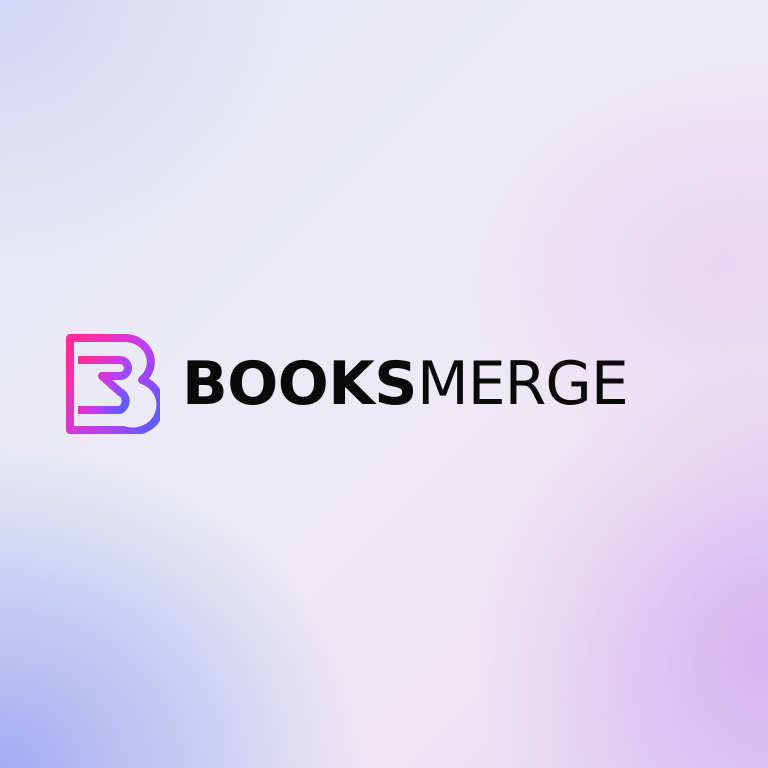 This screenshot has width=768, height=768. Describe the element at coordinates (113, 384) in the screenshot. I see `booksmerge-b-logo-icon` at that location.